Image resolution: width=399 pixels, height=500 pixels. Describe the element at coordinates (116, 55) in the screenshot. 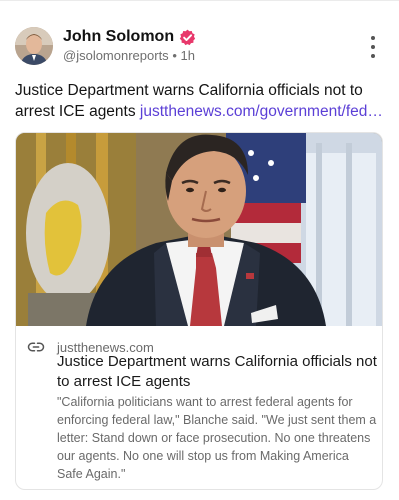

I see `author-handle: @jsolomonreports` at that location.